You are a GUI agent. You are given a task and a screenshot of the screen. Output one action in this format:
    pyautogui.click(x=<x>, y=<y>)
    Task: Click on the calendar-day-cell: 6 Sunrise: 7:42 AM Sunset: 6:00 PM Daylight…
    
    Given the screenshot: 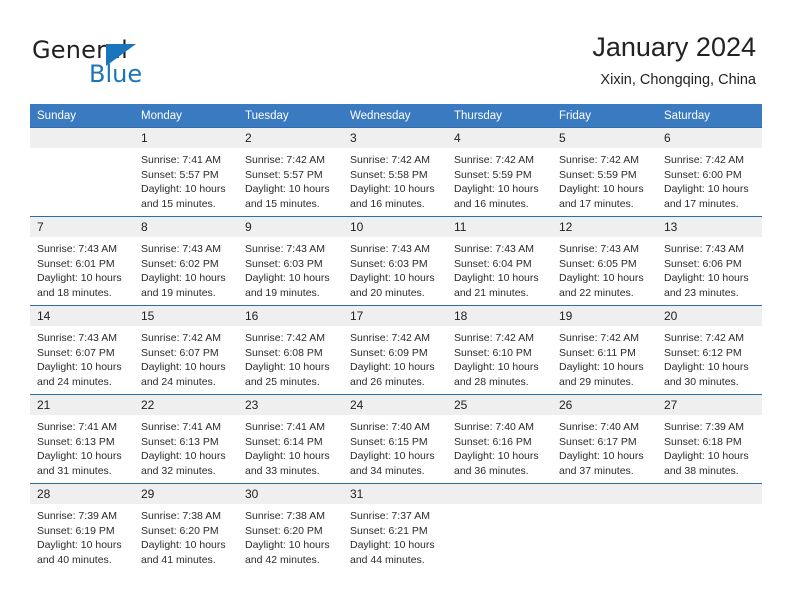 What is the action you would take?
    pyautogui.click(x=709, y=172)
    